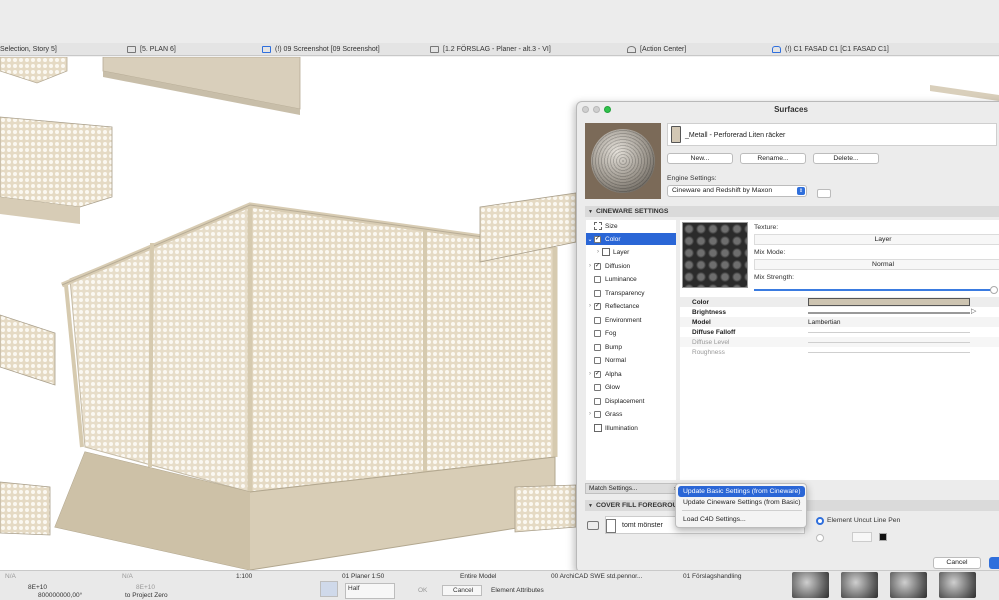  I want to click on tab-forslag: [1.2 FÖRSLAG - Planer - alt.3 - VI], so click(490, 49).